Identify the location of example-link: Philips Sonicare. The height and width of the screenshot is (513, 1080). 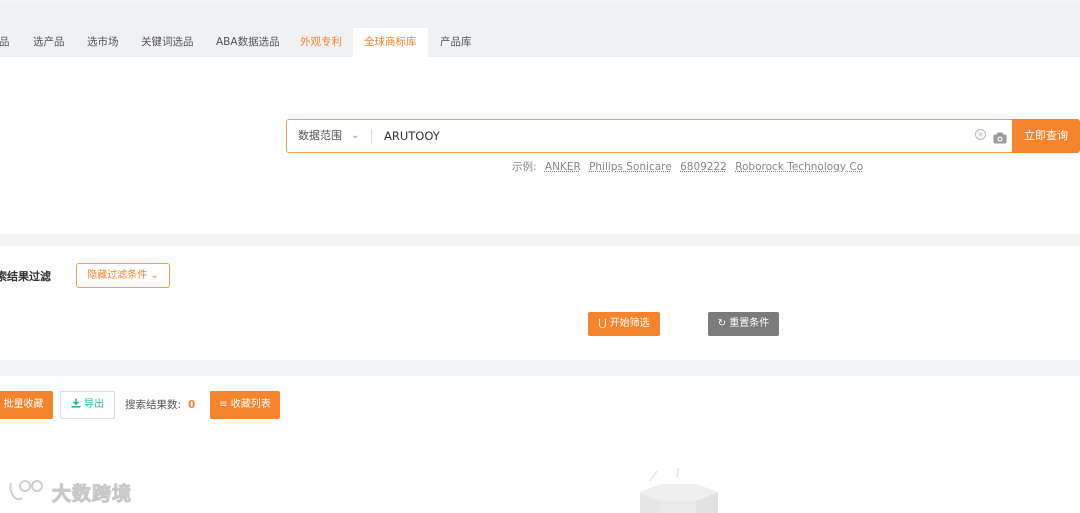
(630, 167).